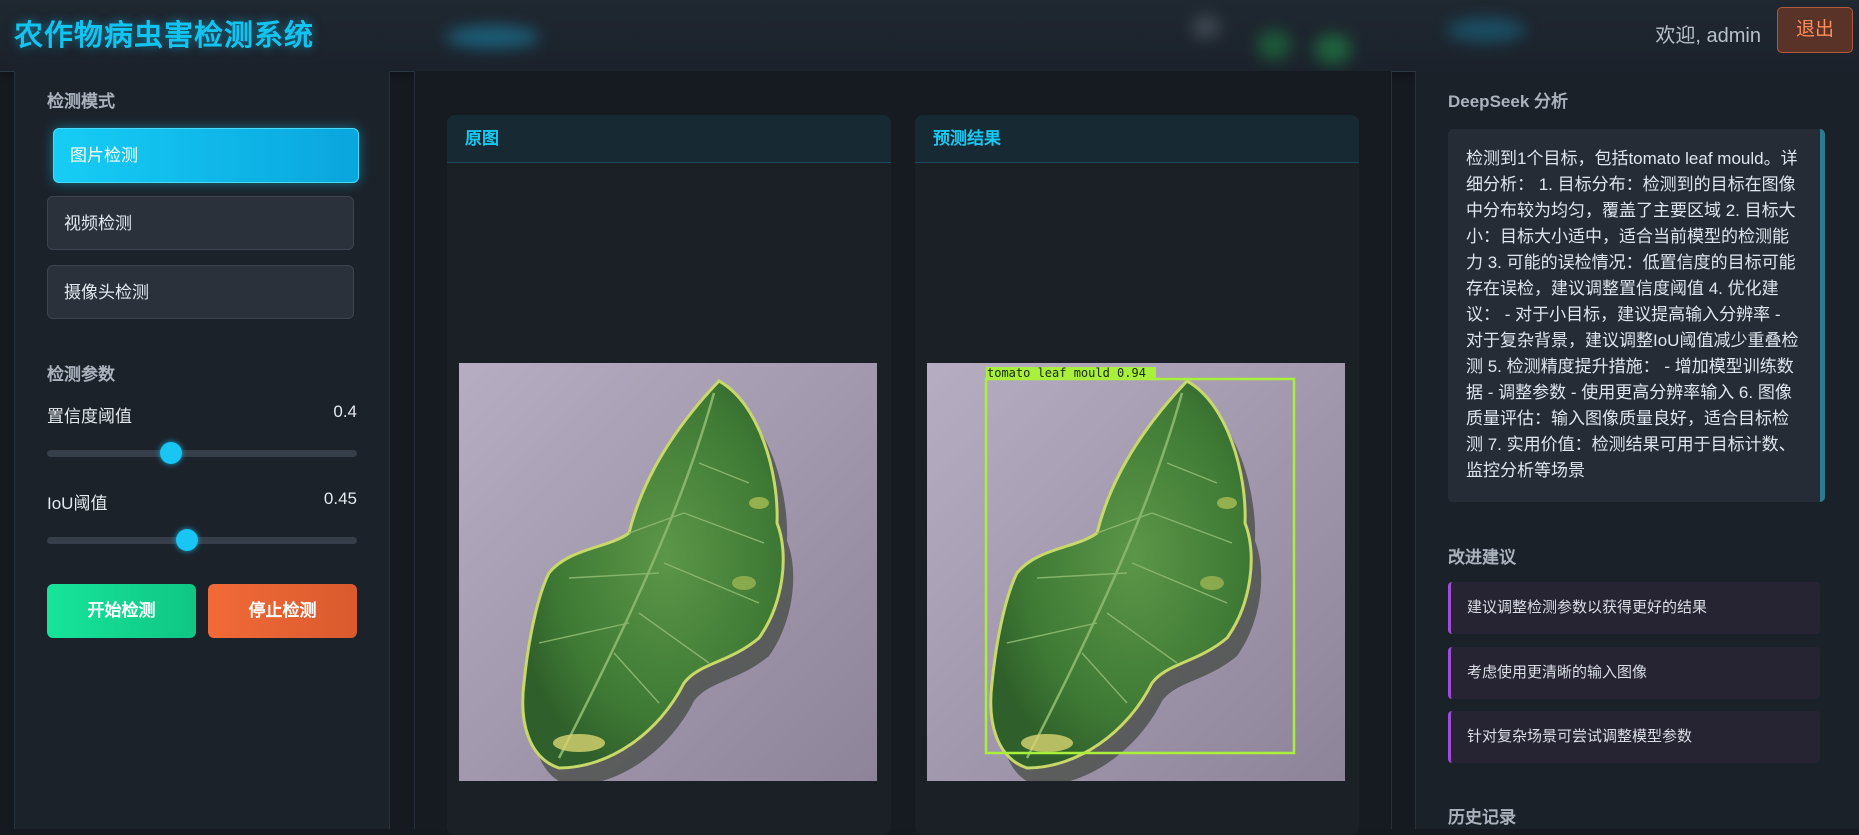  I want to click on suggestion-item: 针对复杂场景可尝试调整模型参数, so click(1634, 737).